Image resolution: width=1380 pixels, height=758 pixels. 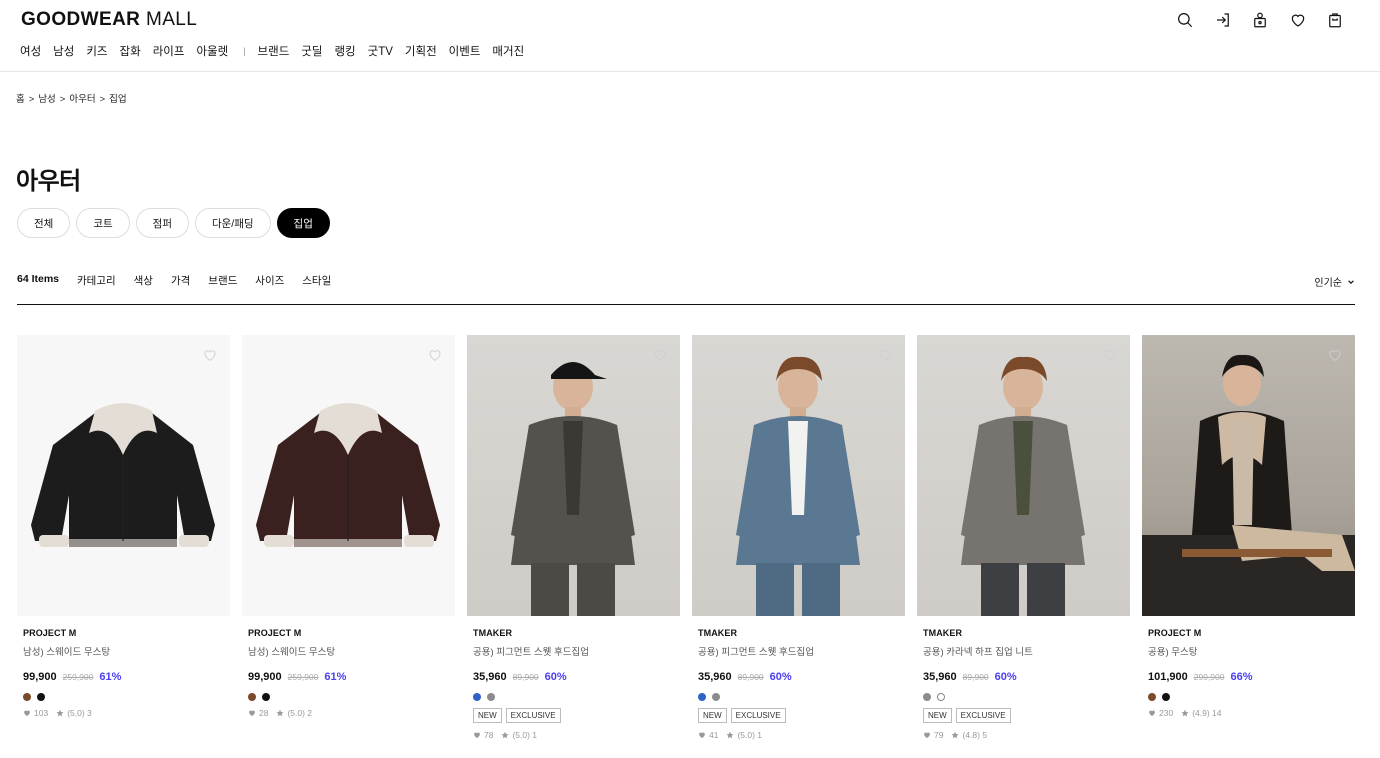 What do you see at coordinates (303, 223) in the screenshot?
I see `category-chip: 집업` at bounding box center [303, 223].